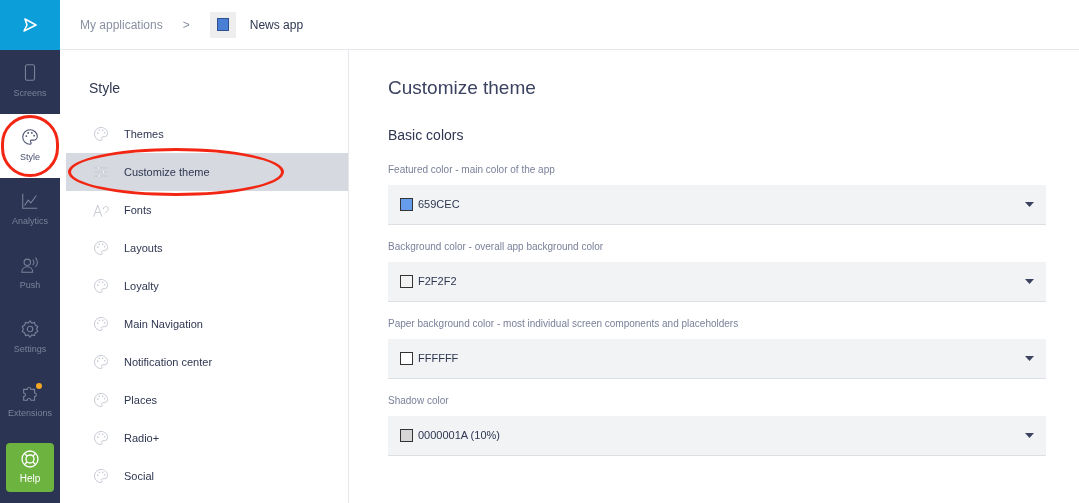 The width and height of the screenshot is (1079, 503). What do you see at coordinates (207, 172) in the screenshot?
I see `style-menu-item: Customize theme` at bounding box center [207, 172].